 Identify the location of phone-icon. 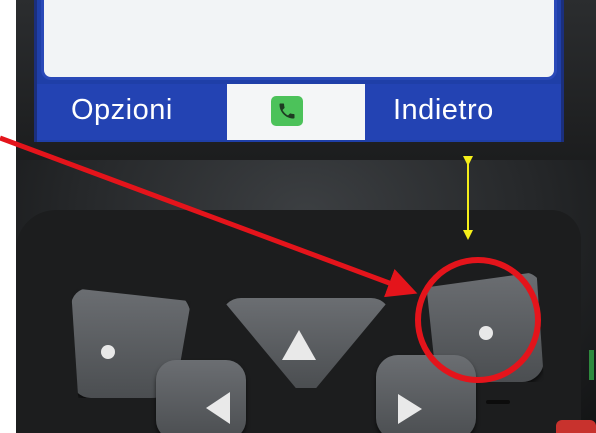
(287, 111).